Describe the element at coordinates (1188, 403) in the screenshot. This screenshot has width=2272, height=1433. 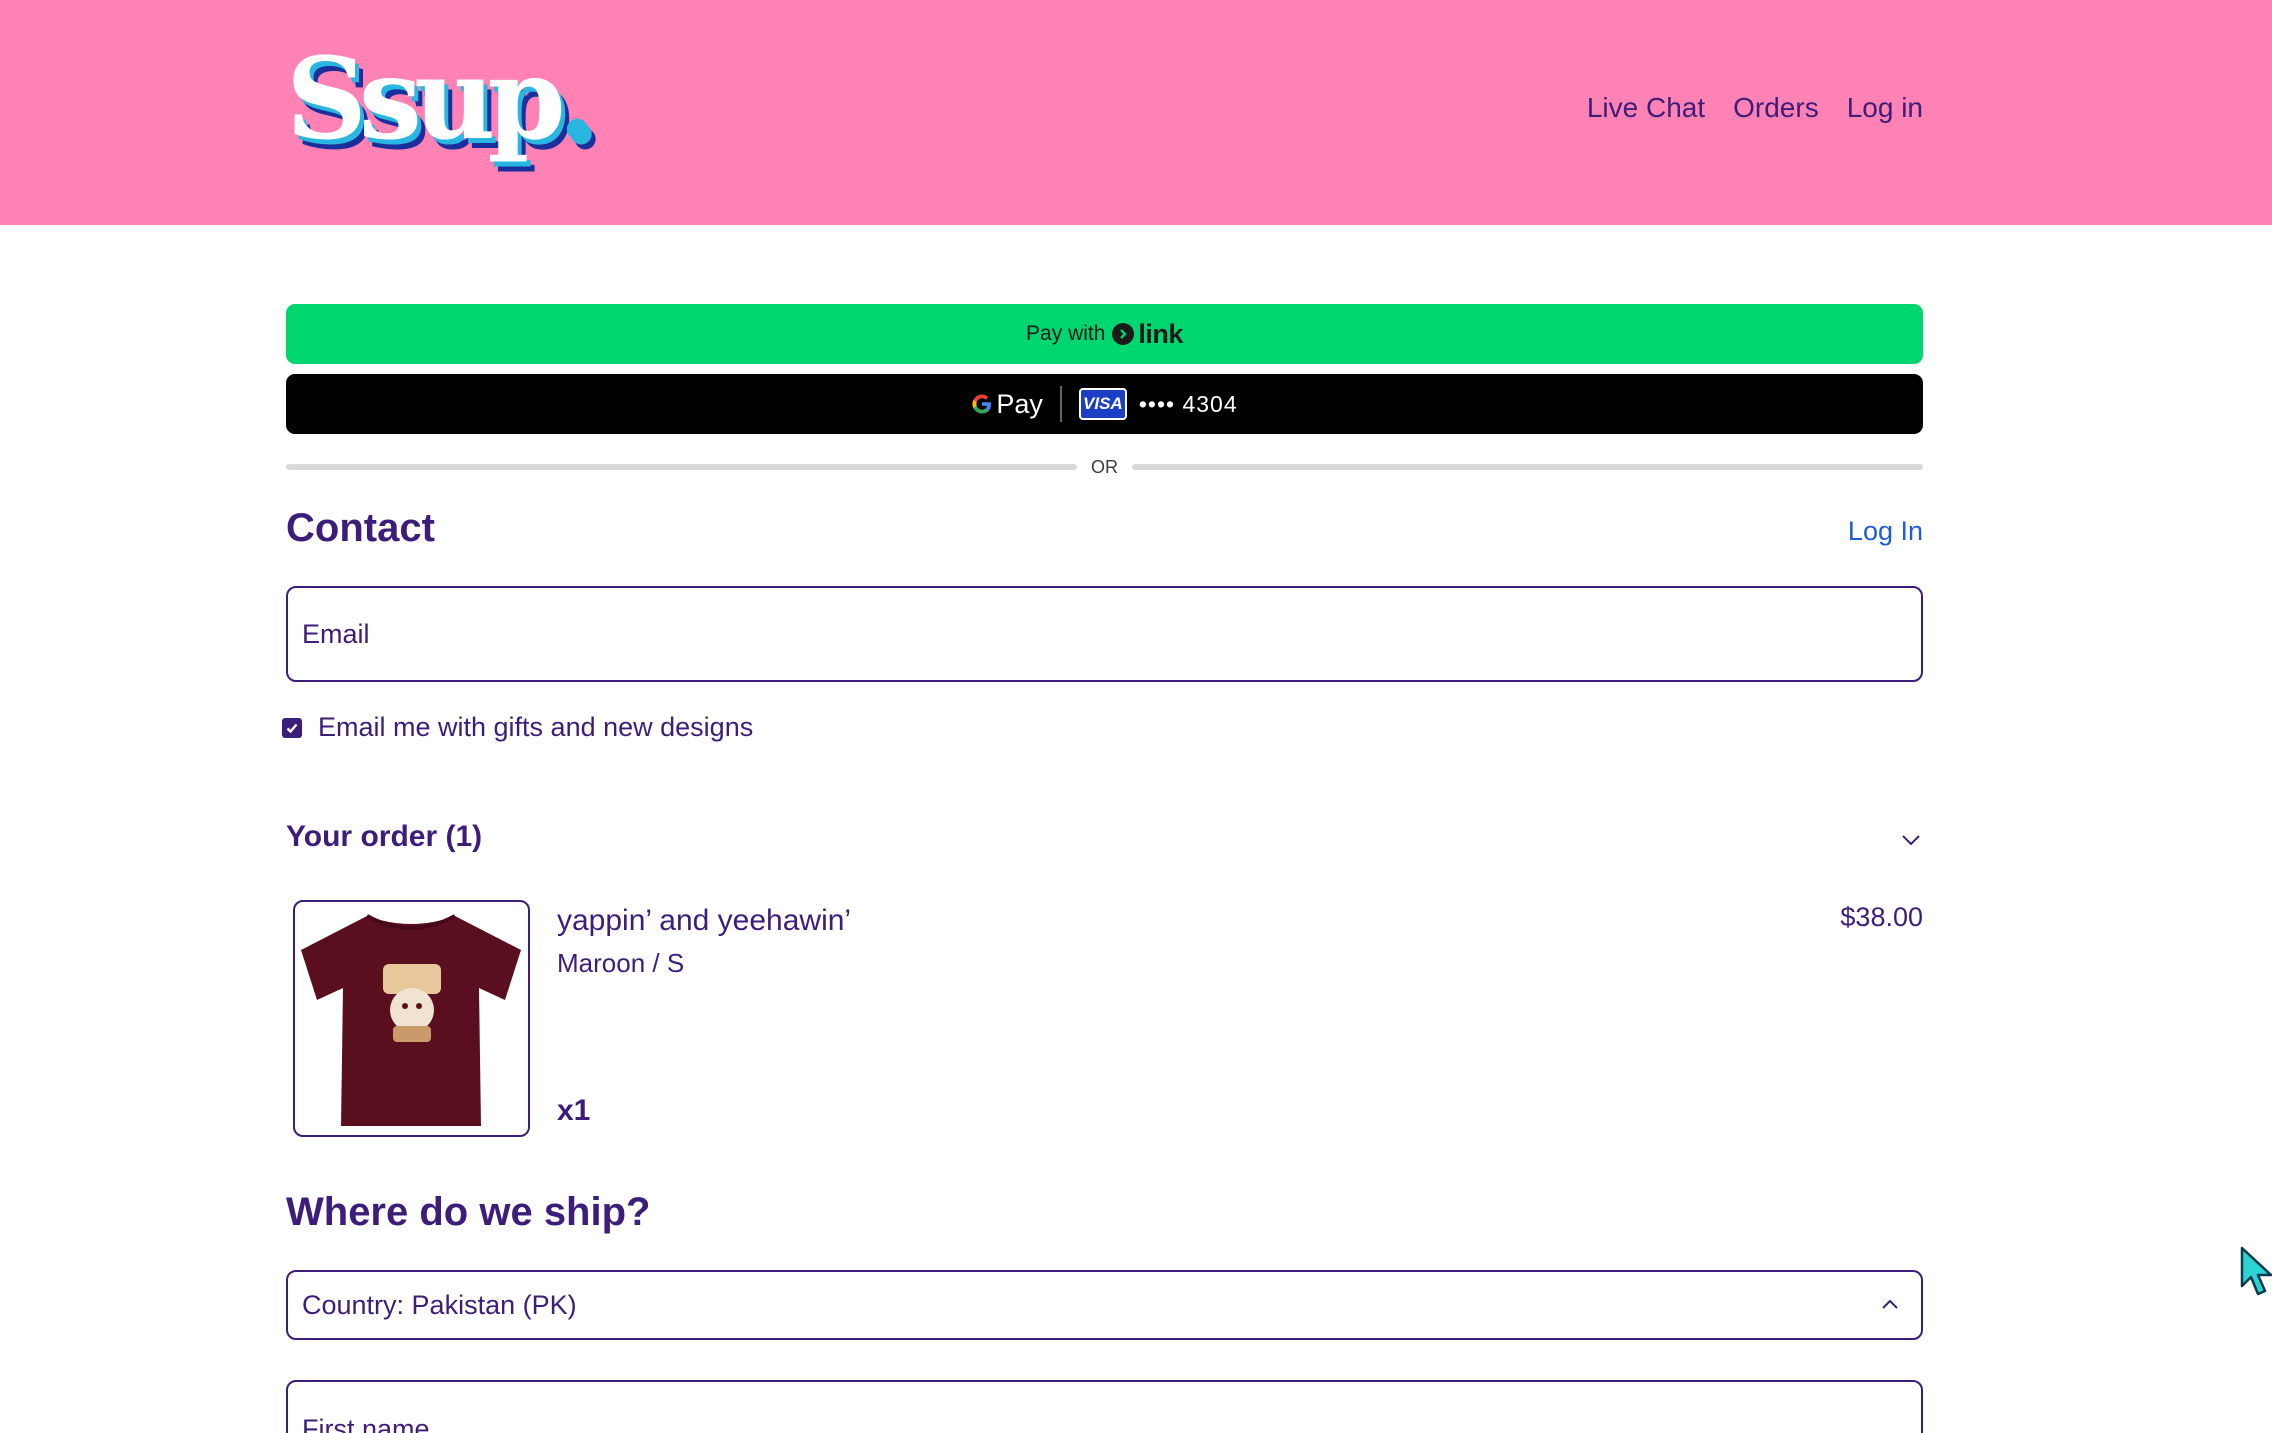
I see `card-last-digits: •••• 4304` at that location.